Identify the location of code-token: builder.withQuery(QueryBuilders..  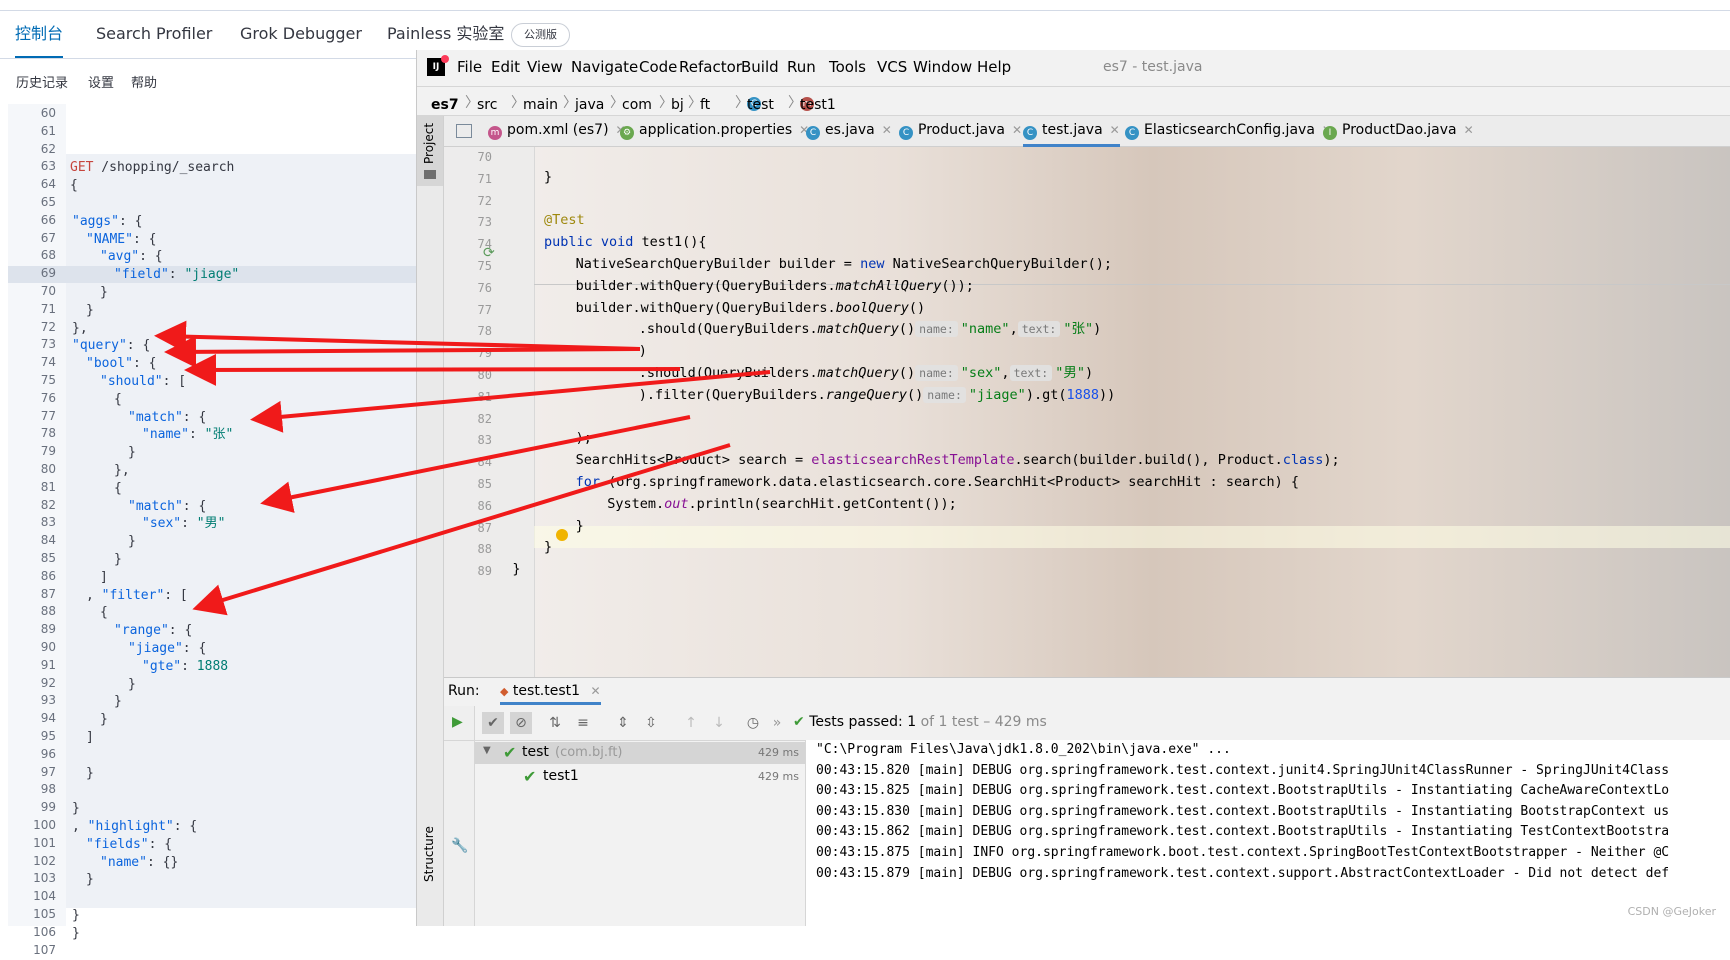
(705, 307).